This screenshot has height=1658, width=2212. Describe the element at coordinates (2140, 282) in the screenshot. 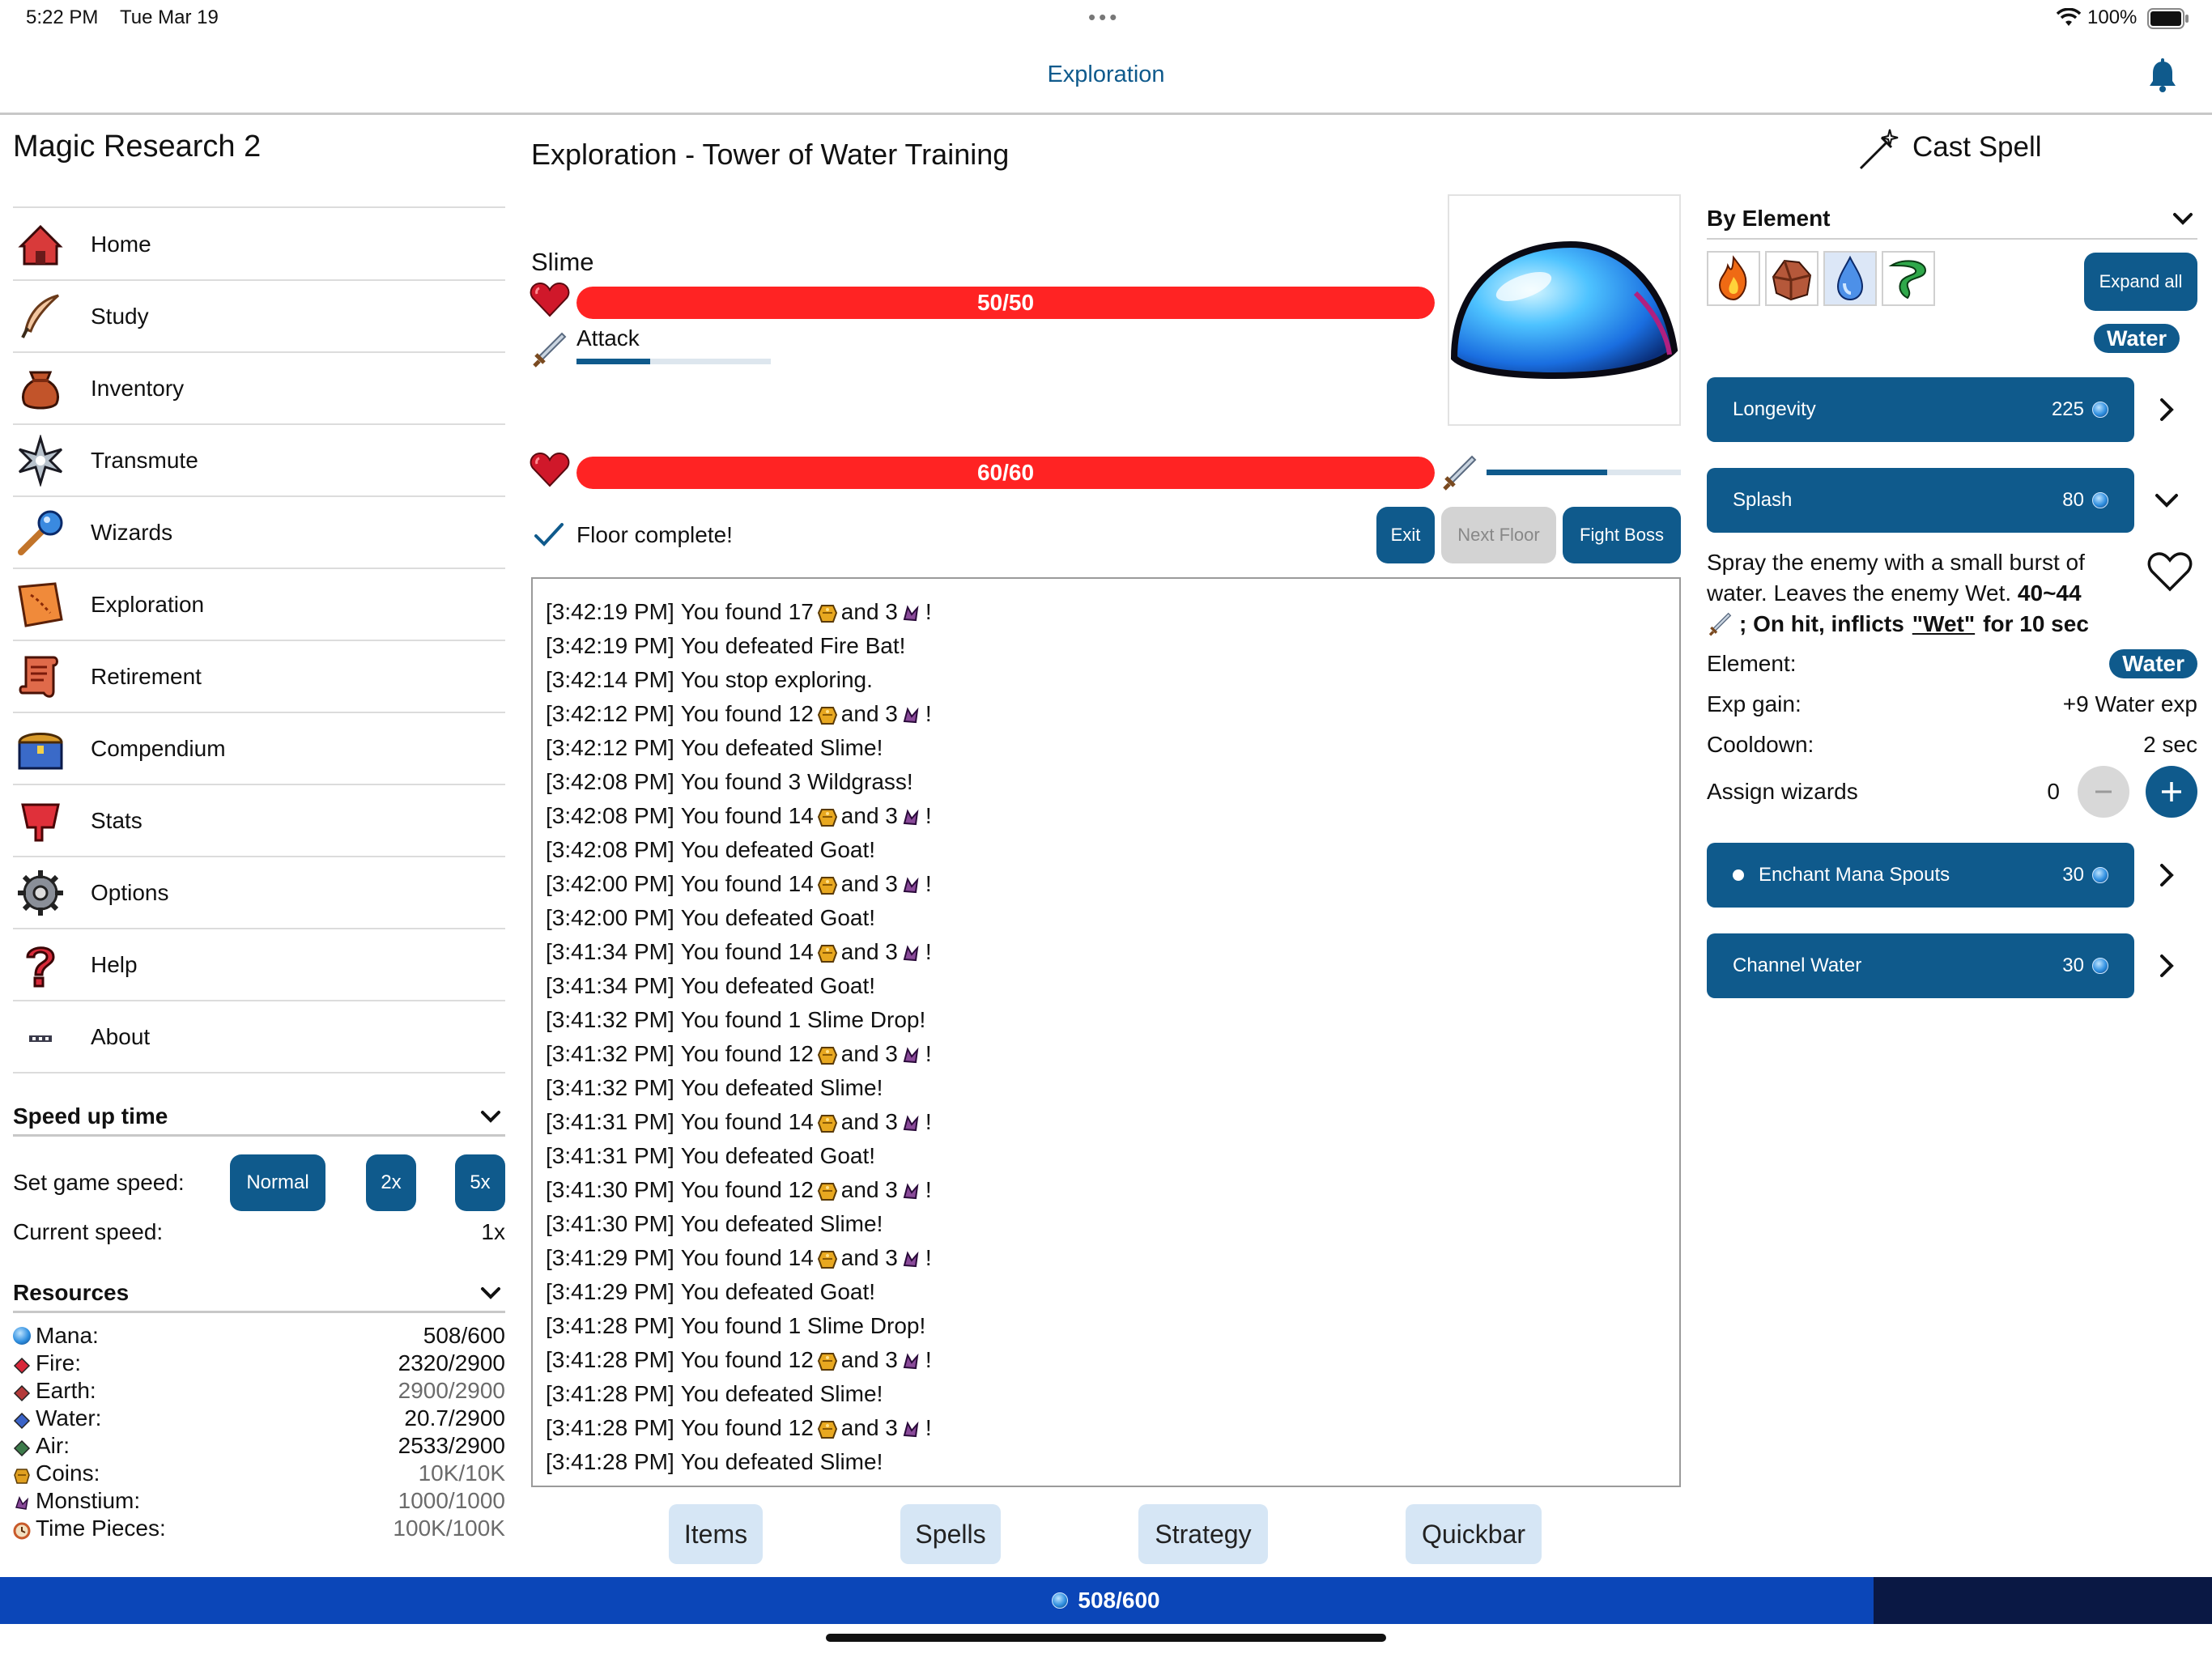

I see `expand-all-button: Expand all` at that location.